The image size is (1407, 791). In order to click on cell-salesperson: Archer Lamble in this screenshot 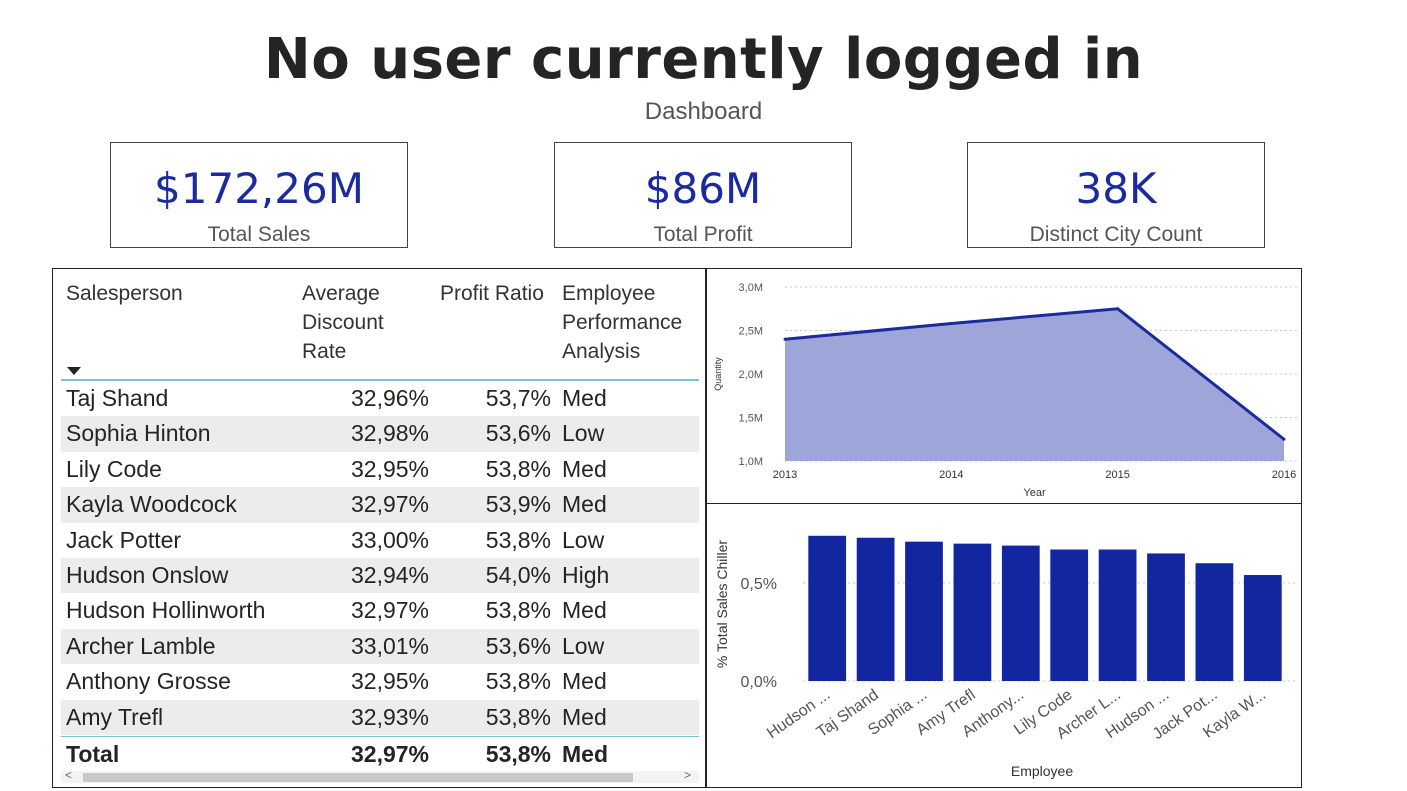, I will do `click(141, 645)`.